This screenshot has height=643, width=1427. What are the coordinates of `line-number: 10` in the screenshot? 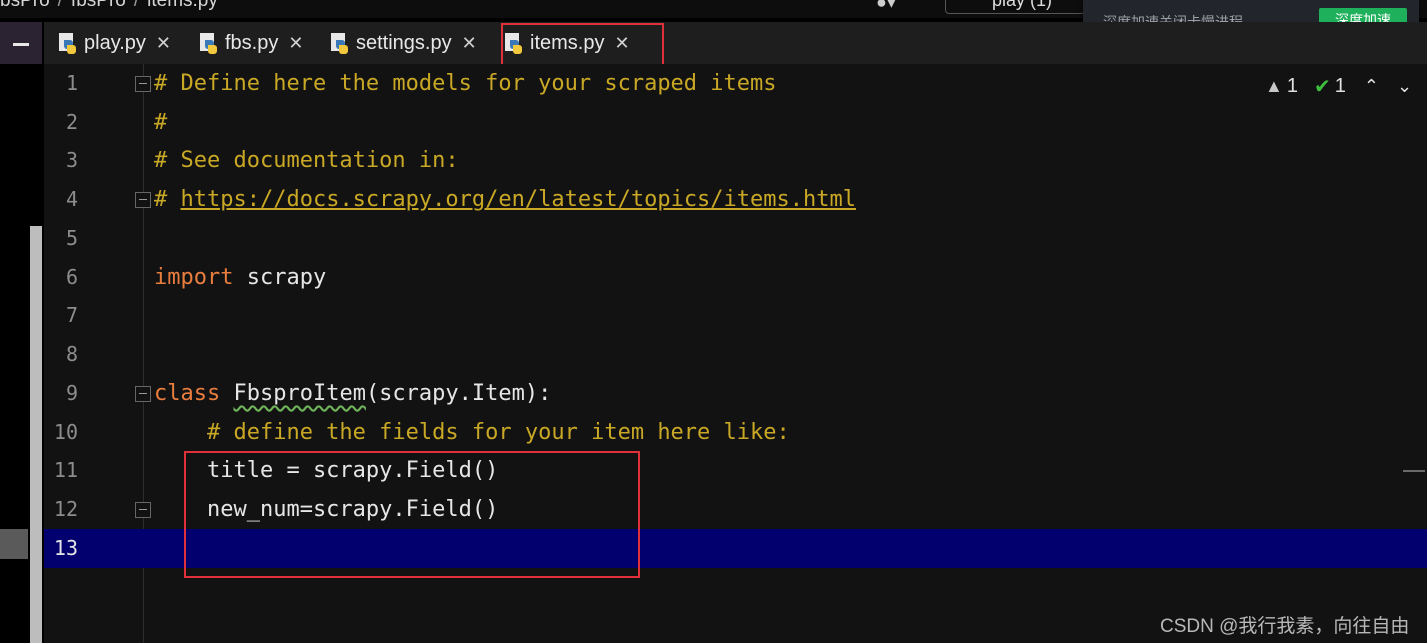 It's located at (65, 432).